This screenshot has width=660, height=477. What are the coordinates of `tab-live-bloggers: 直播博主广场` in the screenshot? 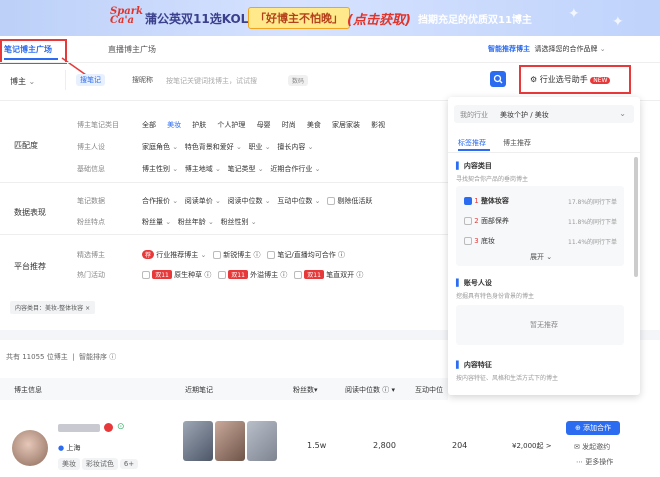 It's located at (132, 49).